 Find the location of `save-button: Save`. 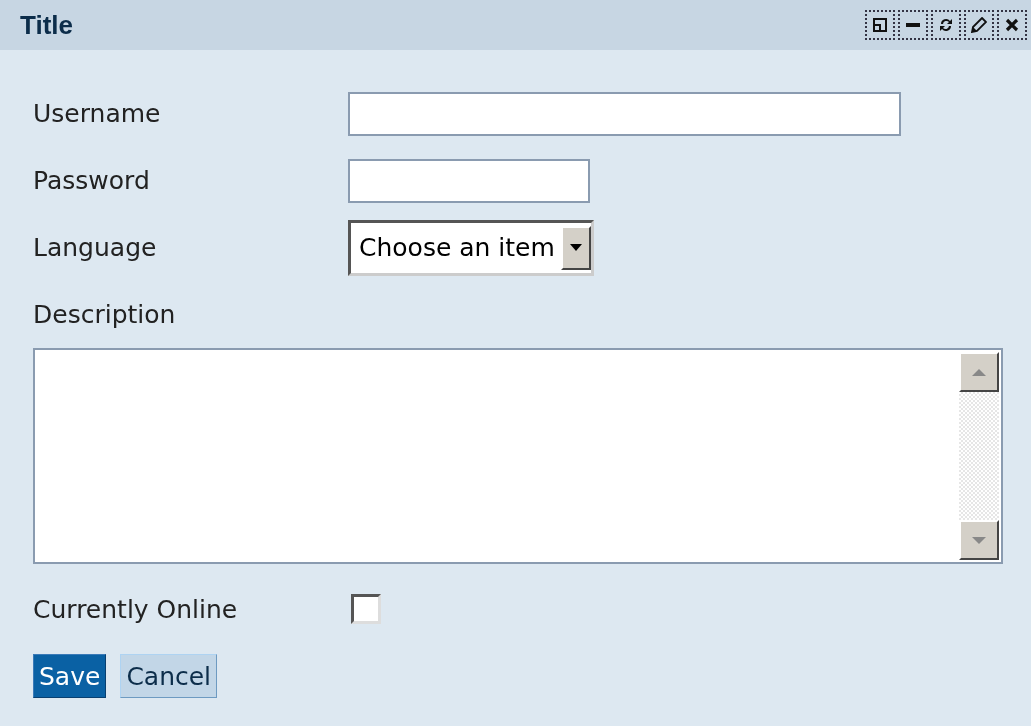

save-button: Save is located at coordinates (70, 676).